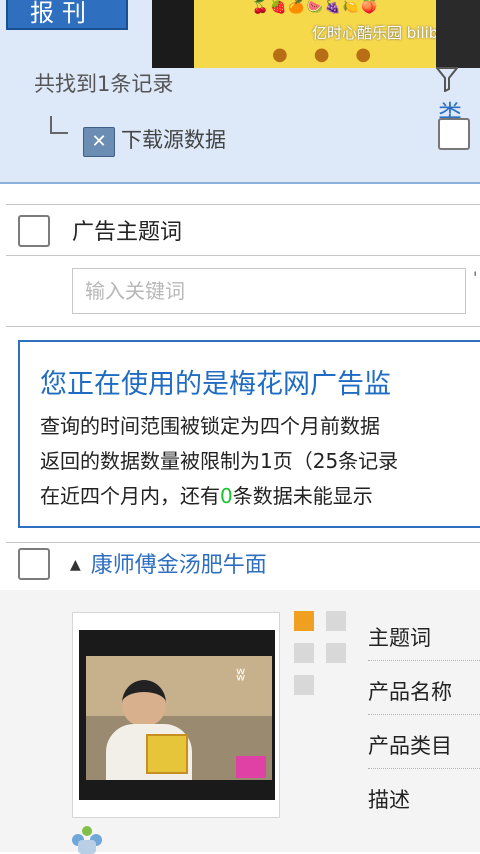  What do you see at coordinates (127, 232) in the screenshot?
I see `column-header-ad-keyword: 广告主题词` at bounding box center [127, 232].